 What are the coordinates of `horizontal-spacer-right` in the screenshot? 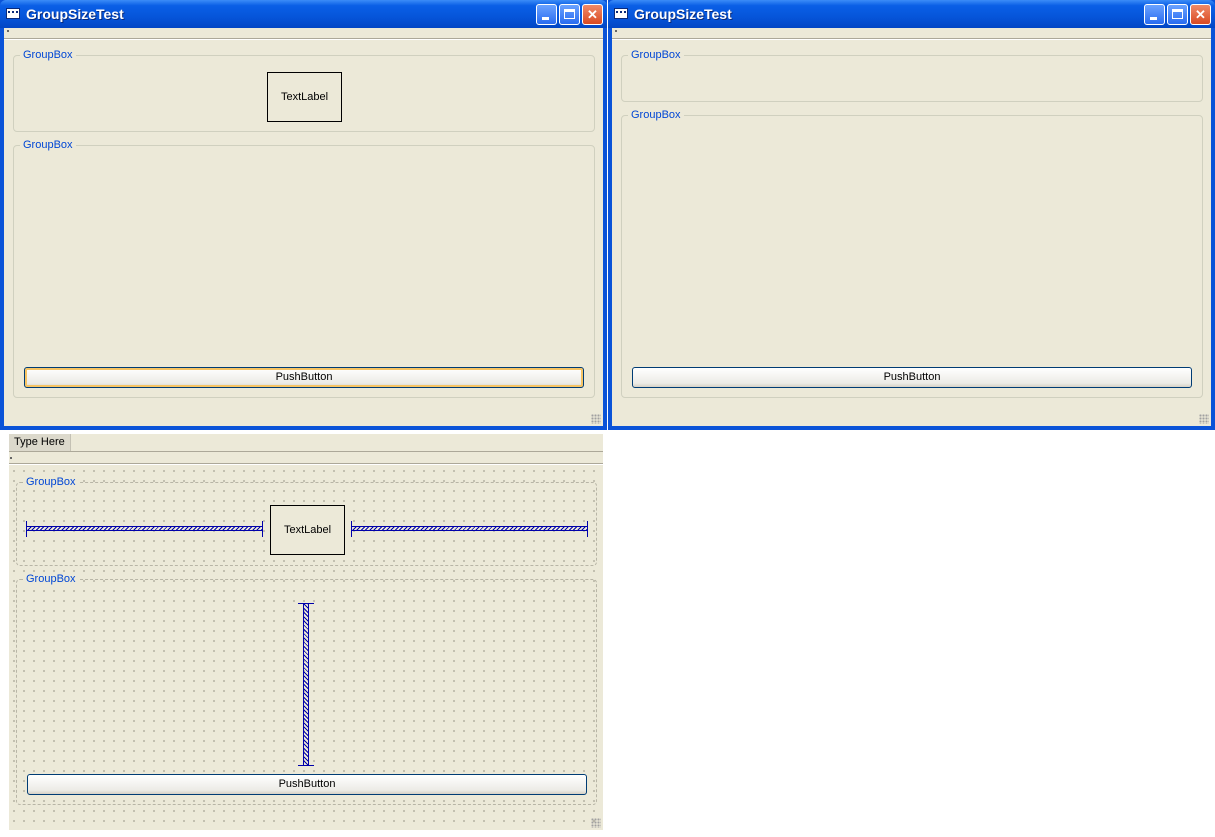 It's located at (469, 529).